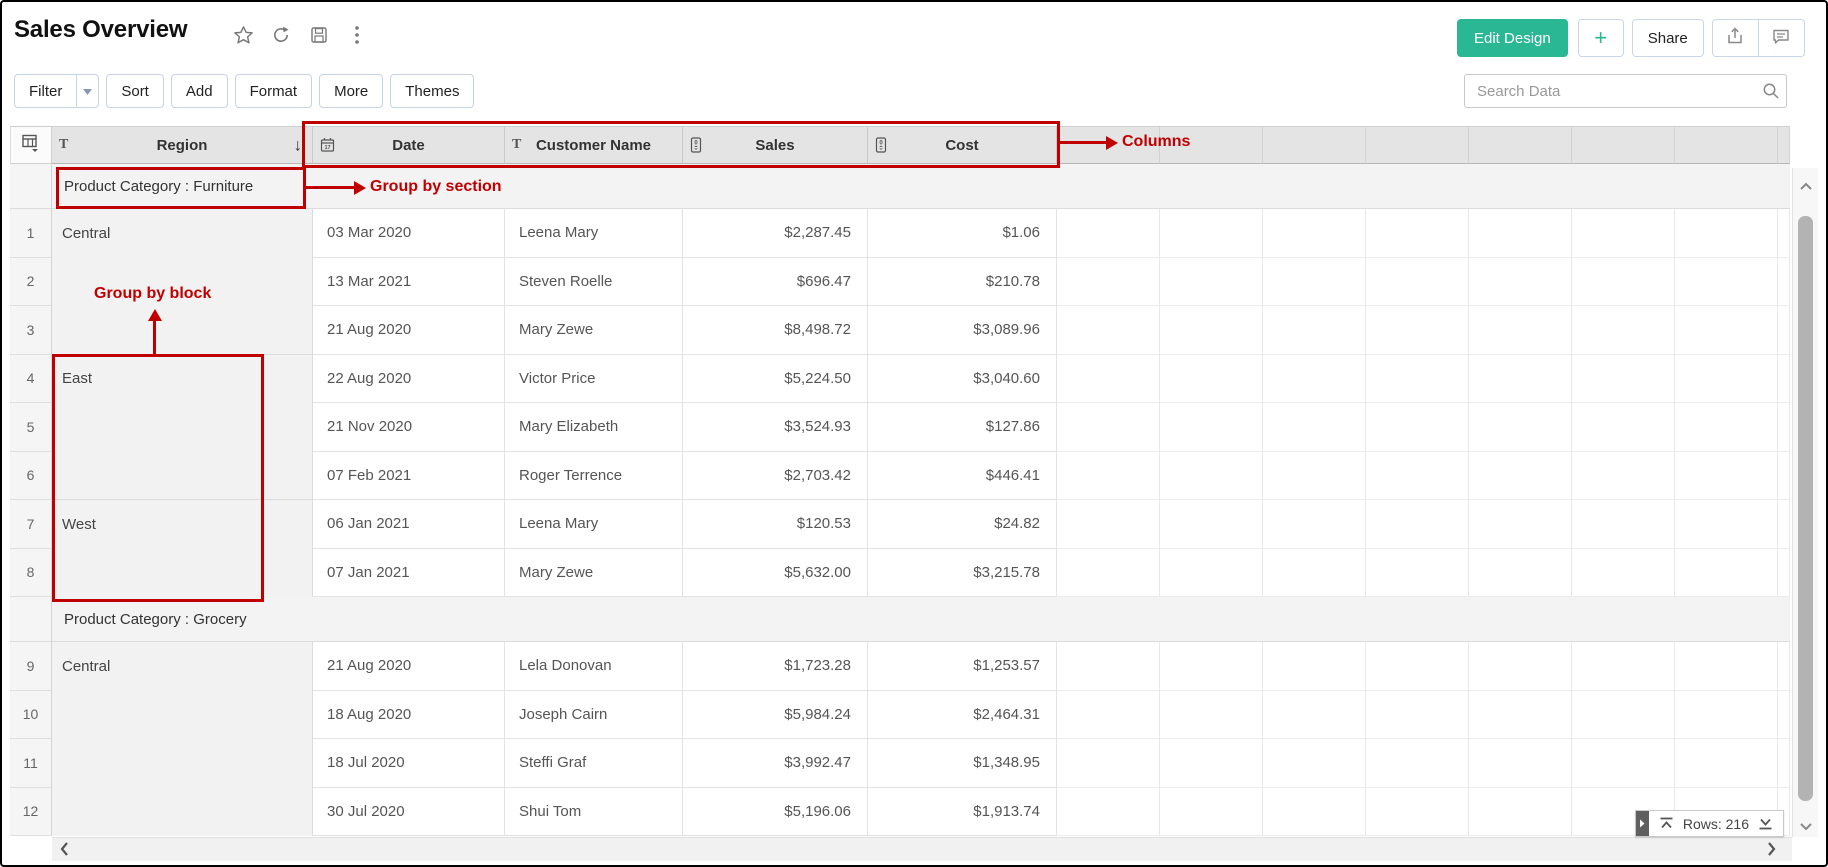  What do you see at coordinates (432, 91) in the screenshot?
I see `themes-button: Themes` at bounding box center [432, 91].